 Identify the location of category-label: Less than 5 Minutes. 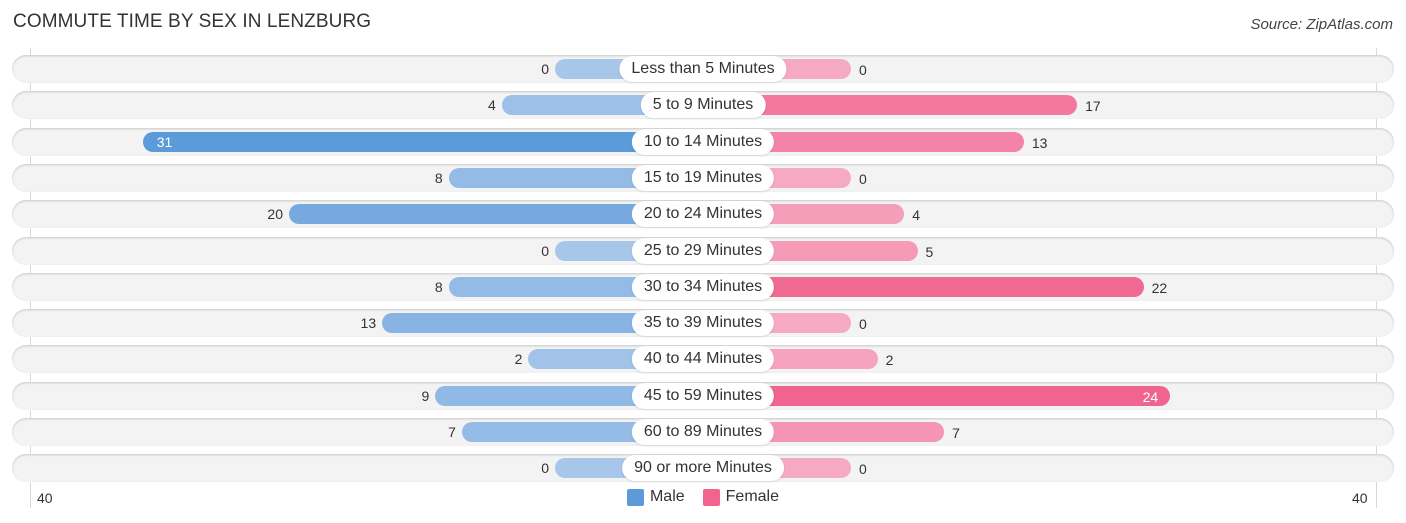
(703, 69).